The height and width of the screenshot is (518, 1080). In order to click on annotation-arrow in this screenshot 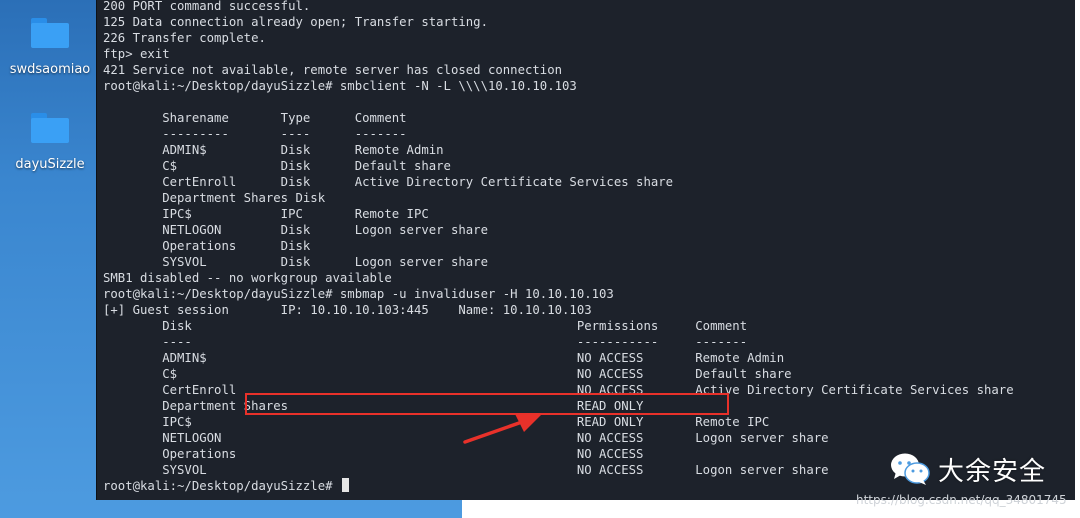, I will do `click(503, 428)`.